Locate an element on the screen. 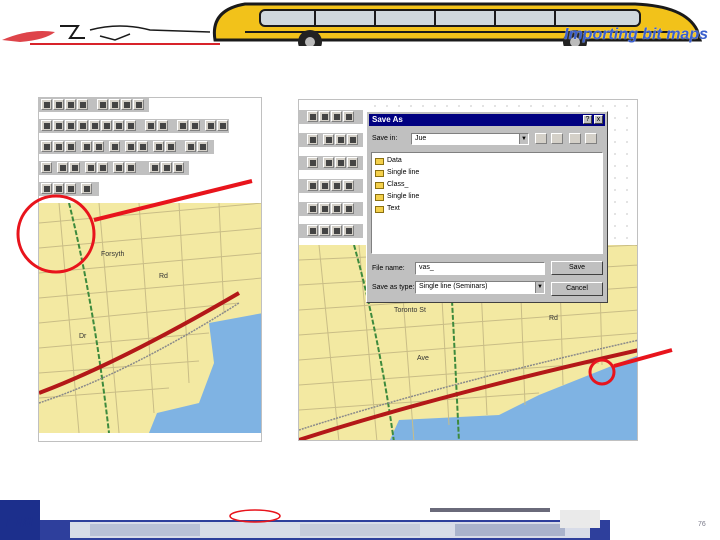  pointer-line-right is located at coordinates (643, 358).